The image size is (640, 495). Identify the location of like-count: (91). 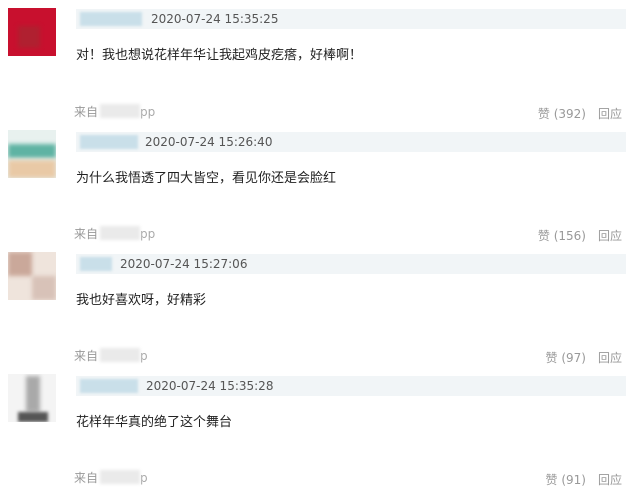
(573, 480).